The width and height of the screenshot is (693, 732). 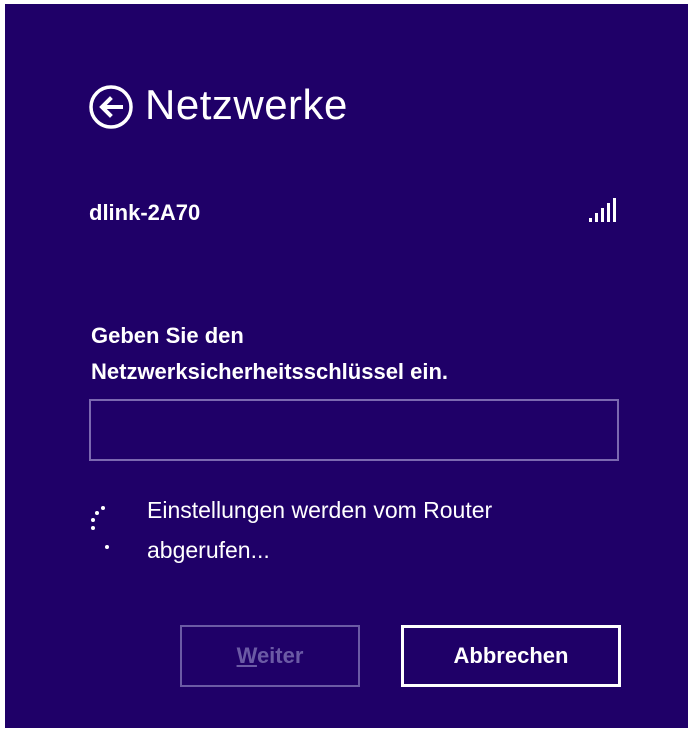 I want to click on loading-spinner-icon, so click(x=100, y=527).